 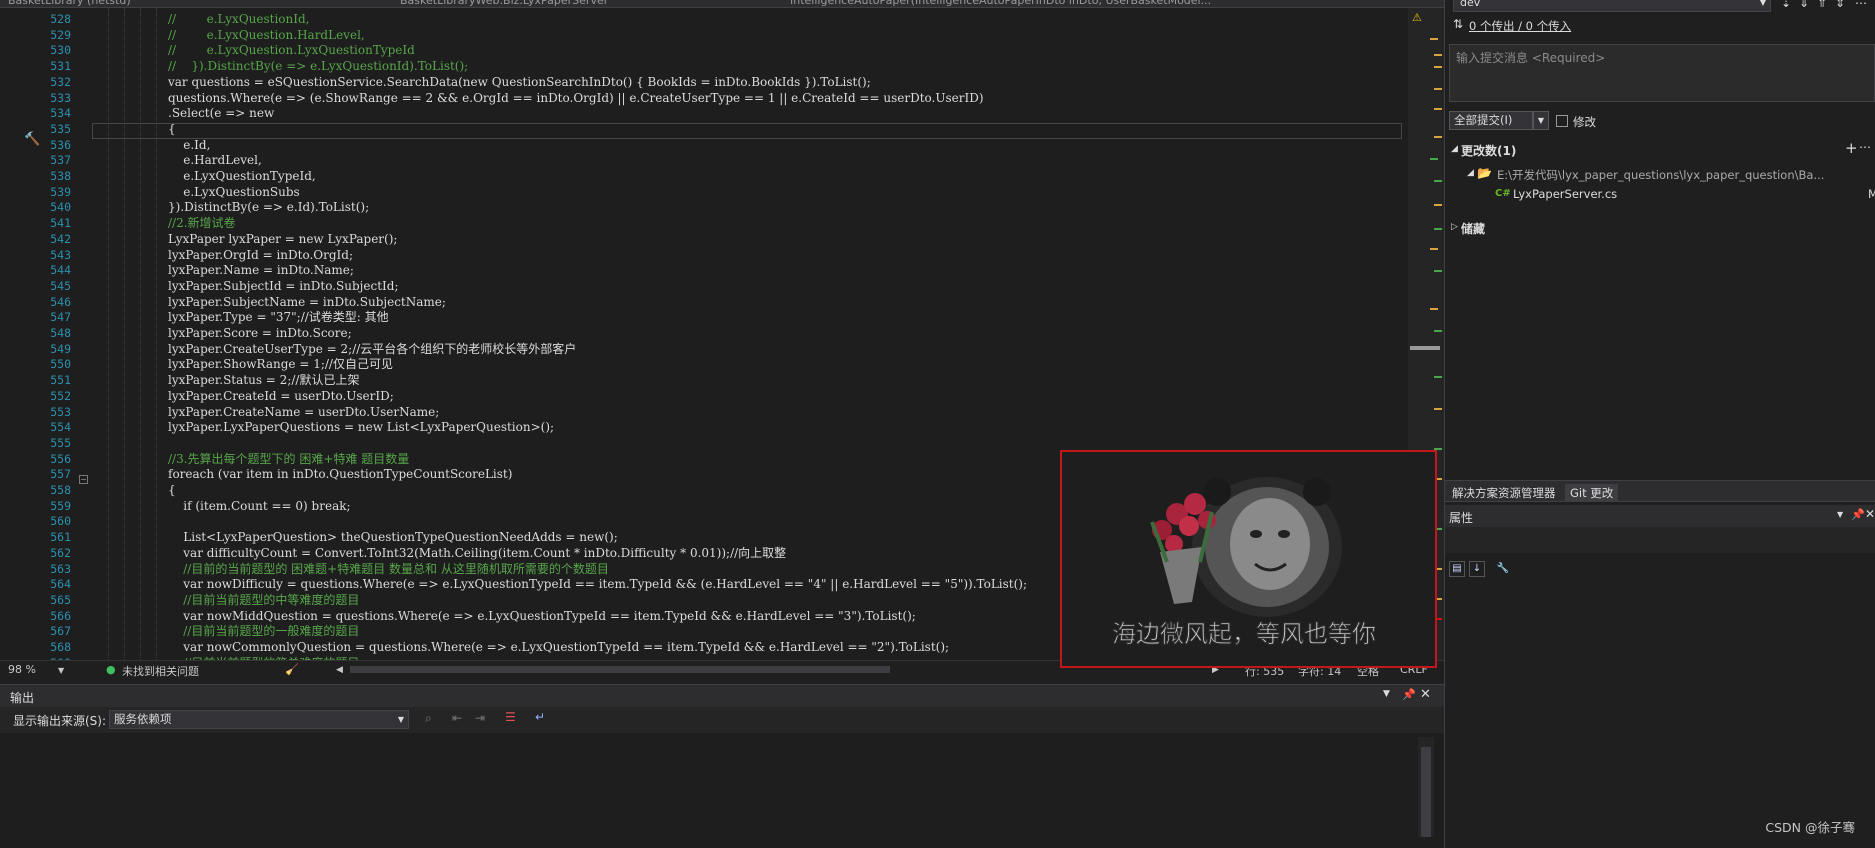 What do you see at coordinates (457, 718) in the screenshot?
I see `prev-message-icon: ⇤` at bounding box center [457, 718].